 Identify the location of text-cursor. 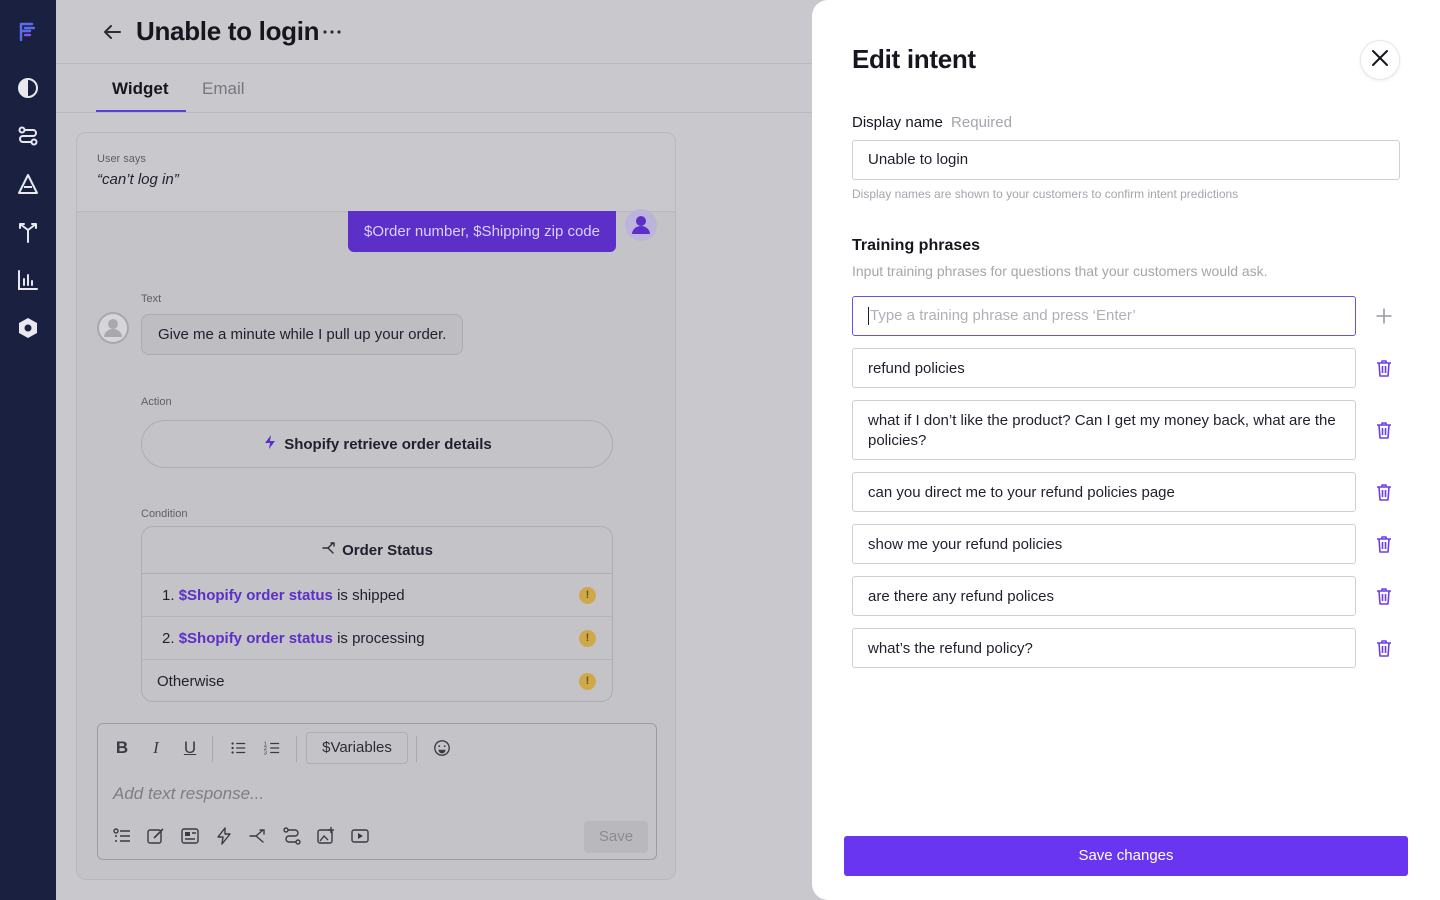
(868, 316).